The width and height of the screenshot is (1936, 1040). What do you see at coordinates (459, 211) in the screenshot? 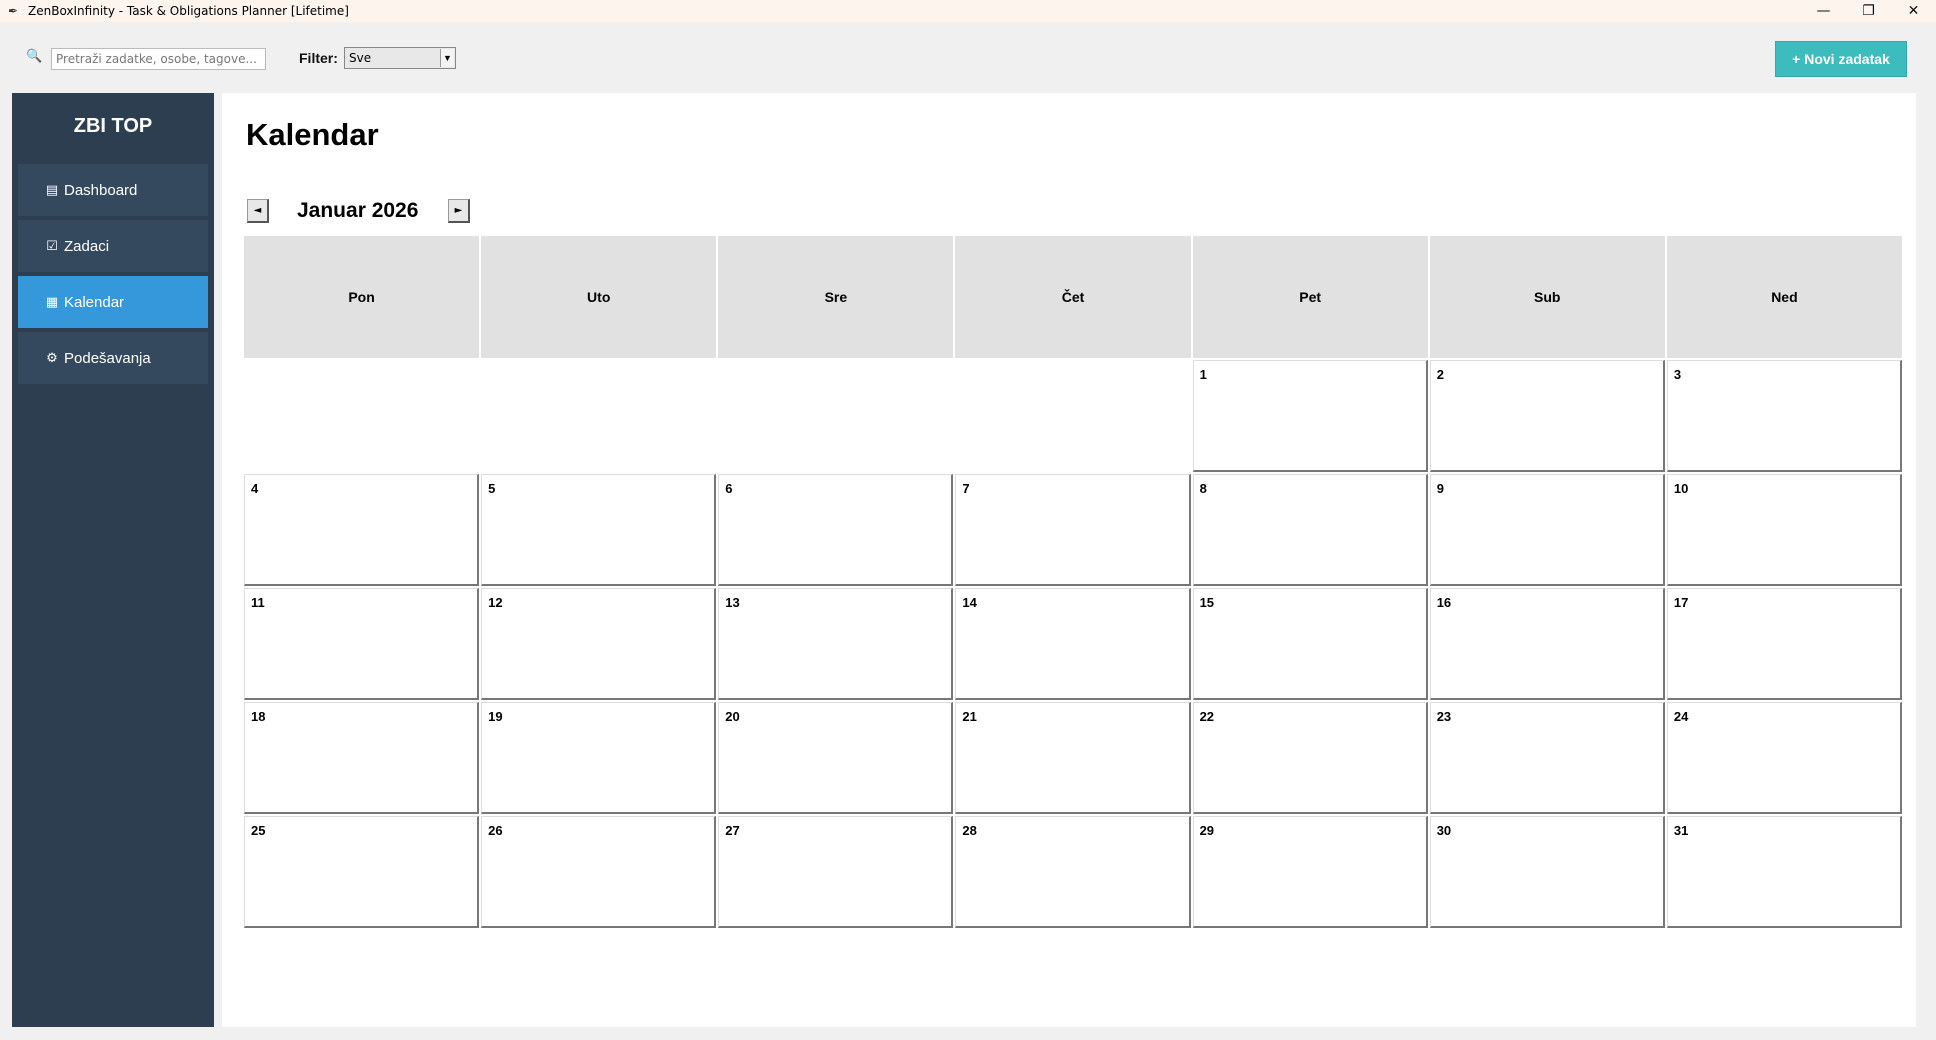
I see `next-month-button: ►` at bounding box center [459, 211].